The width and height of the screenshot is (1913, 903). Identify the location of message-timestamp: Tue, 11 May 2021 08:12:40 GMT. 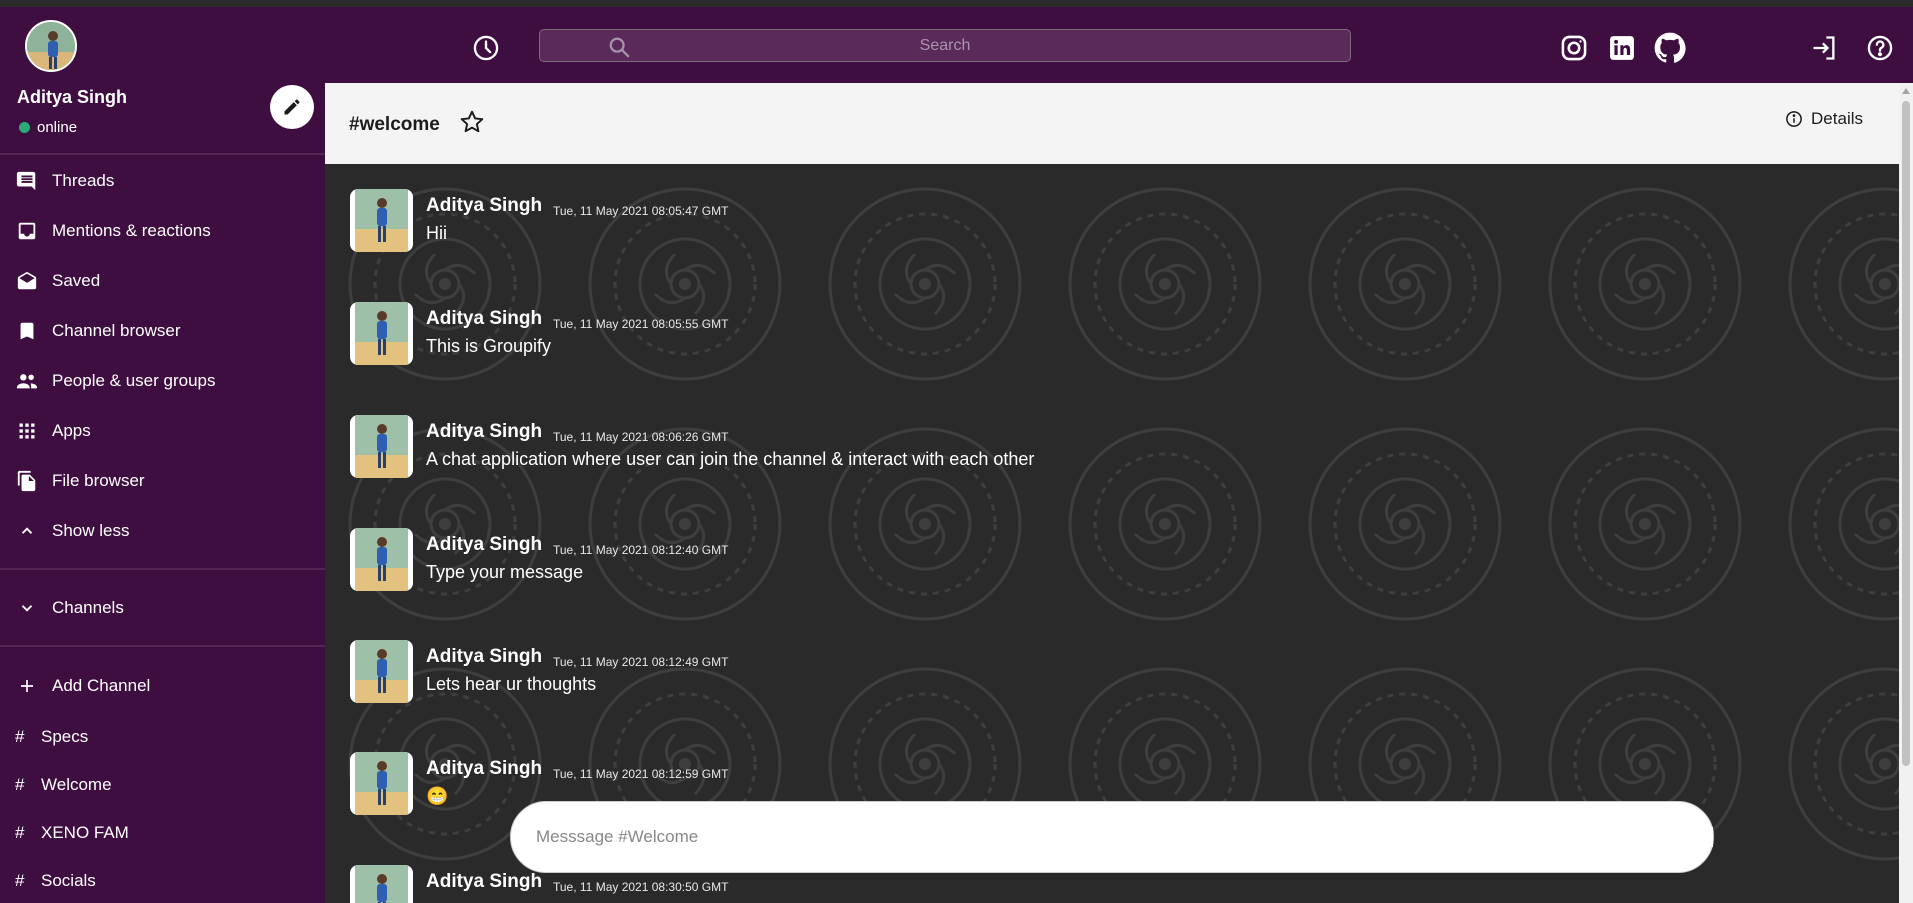
(641, 550).